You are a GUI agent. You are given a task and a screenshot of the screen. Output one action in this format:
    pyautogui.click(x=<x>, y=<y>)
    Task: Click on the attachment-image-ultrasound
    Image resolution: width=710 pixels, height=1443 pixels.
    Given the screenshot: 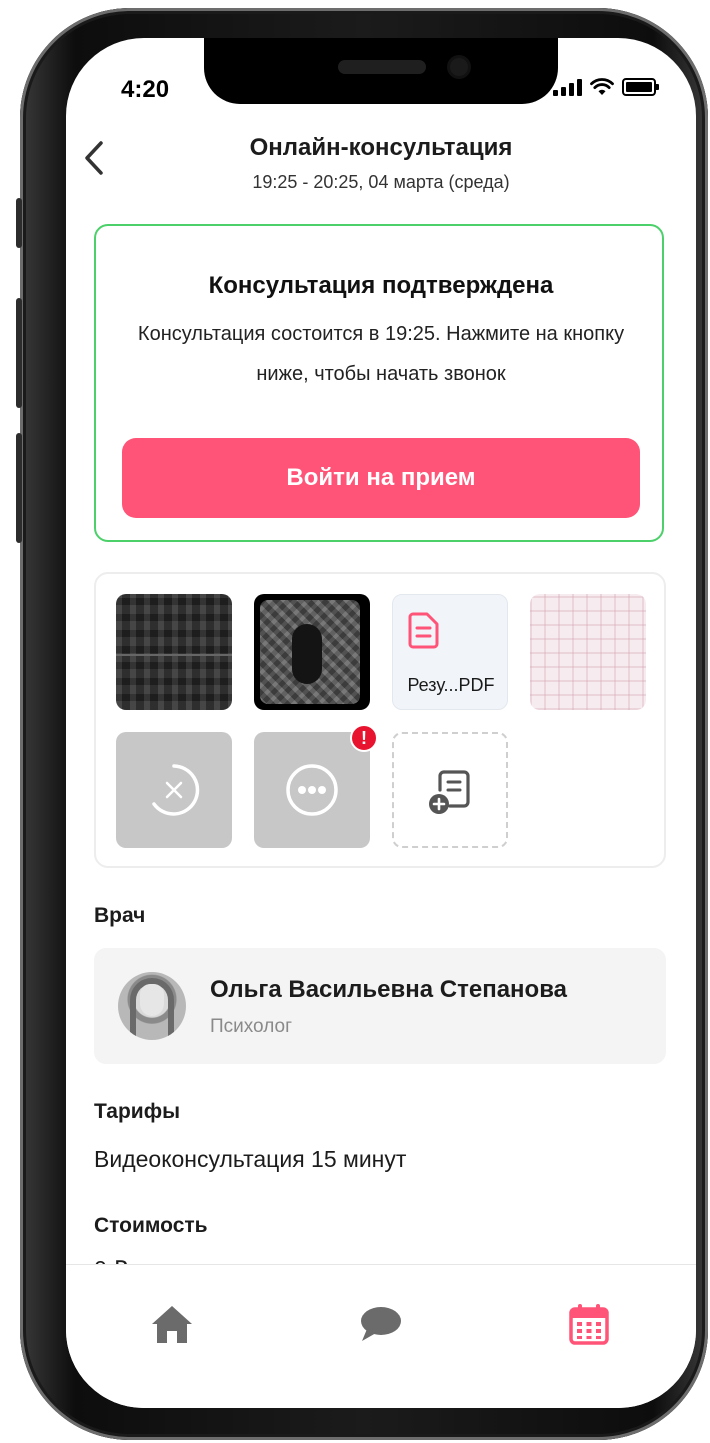 What is the action you would take?
    pyautogui.click(x=312, y=652)
    